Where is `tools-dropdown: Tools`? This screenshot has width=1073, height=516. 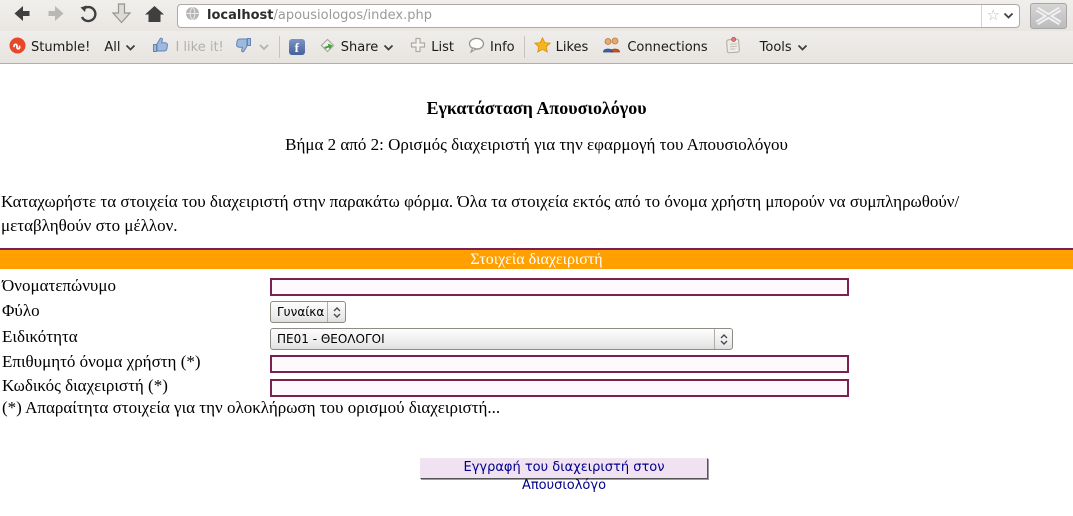 tools-dropdown: Tools is located at coordinates (784, 47).